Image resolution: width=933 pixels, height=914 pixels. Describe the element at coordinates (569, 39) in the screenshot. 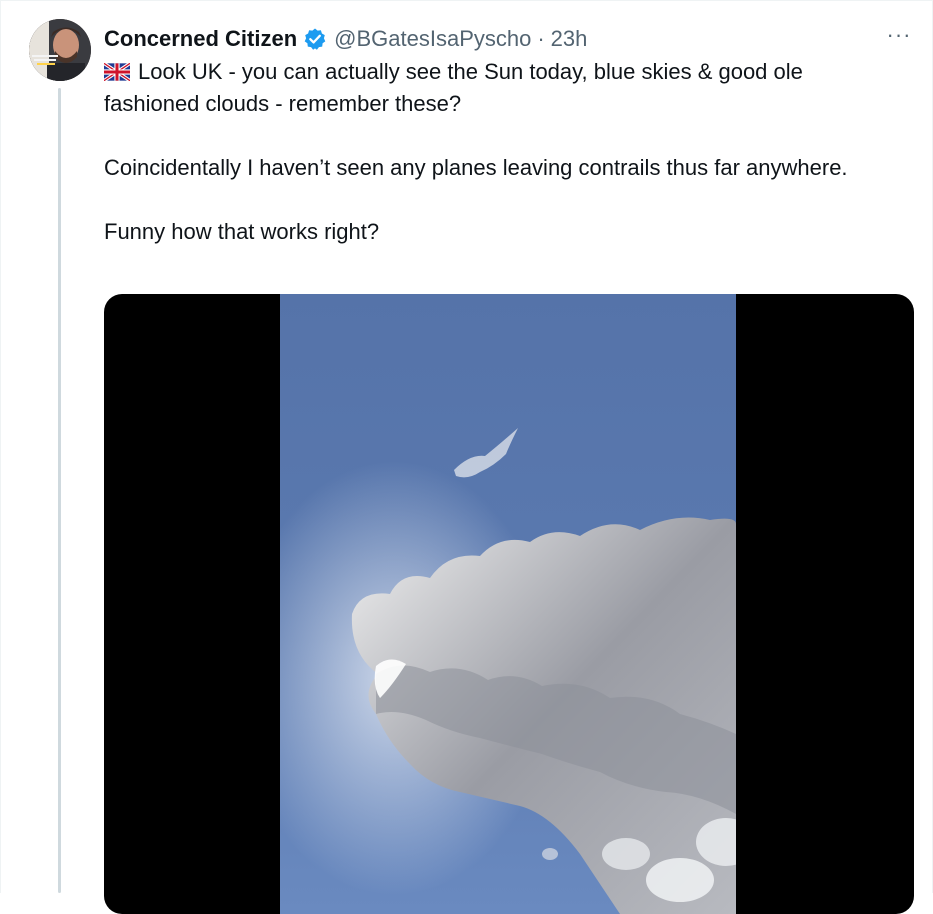

I see `timestamp: 23h` at that location.